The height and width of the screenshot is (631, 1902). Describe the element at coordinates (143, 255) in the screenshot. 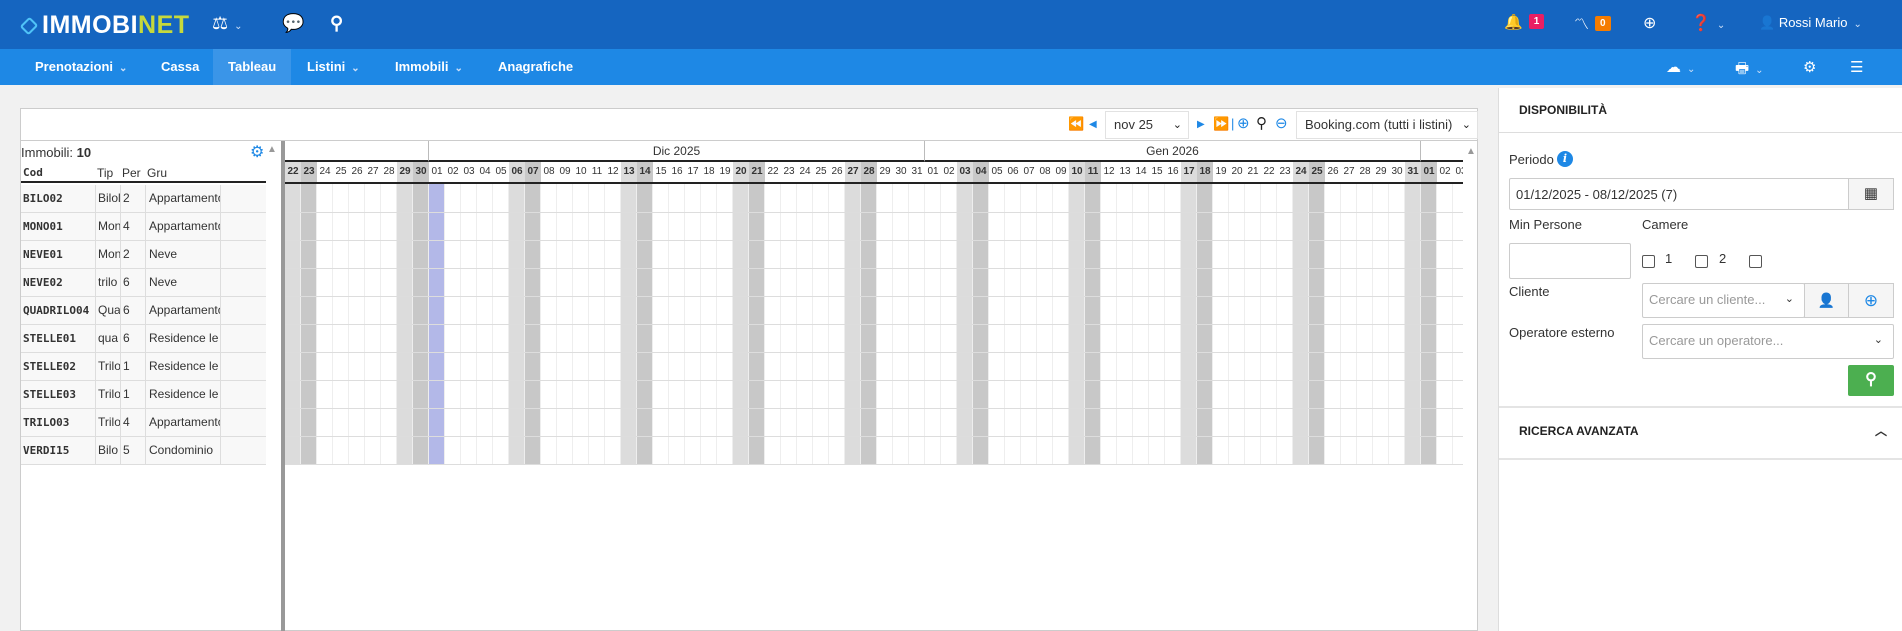

I see `table-row: NEVE01 Mon 2 Neve` at that location.